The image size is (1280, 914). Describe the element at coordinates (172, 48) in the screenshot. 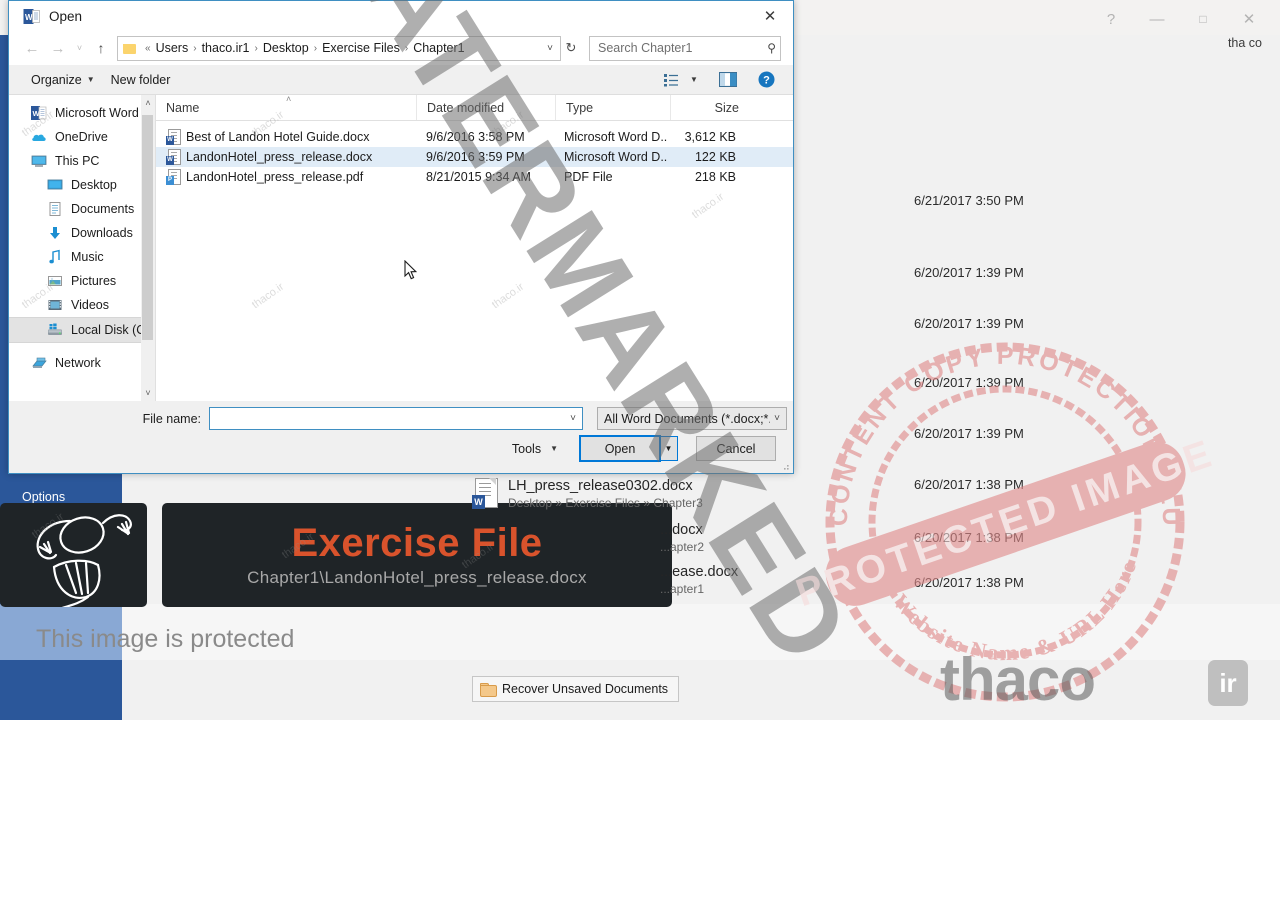

I see `breadcrumb-users: Users` at that location.